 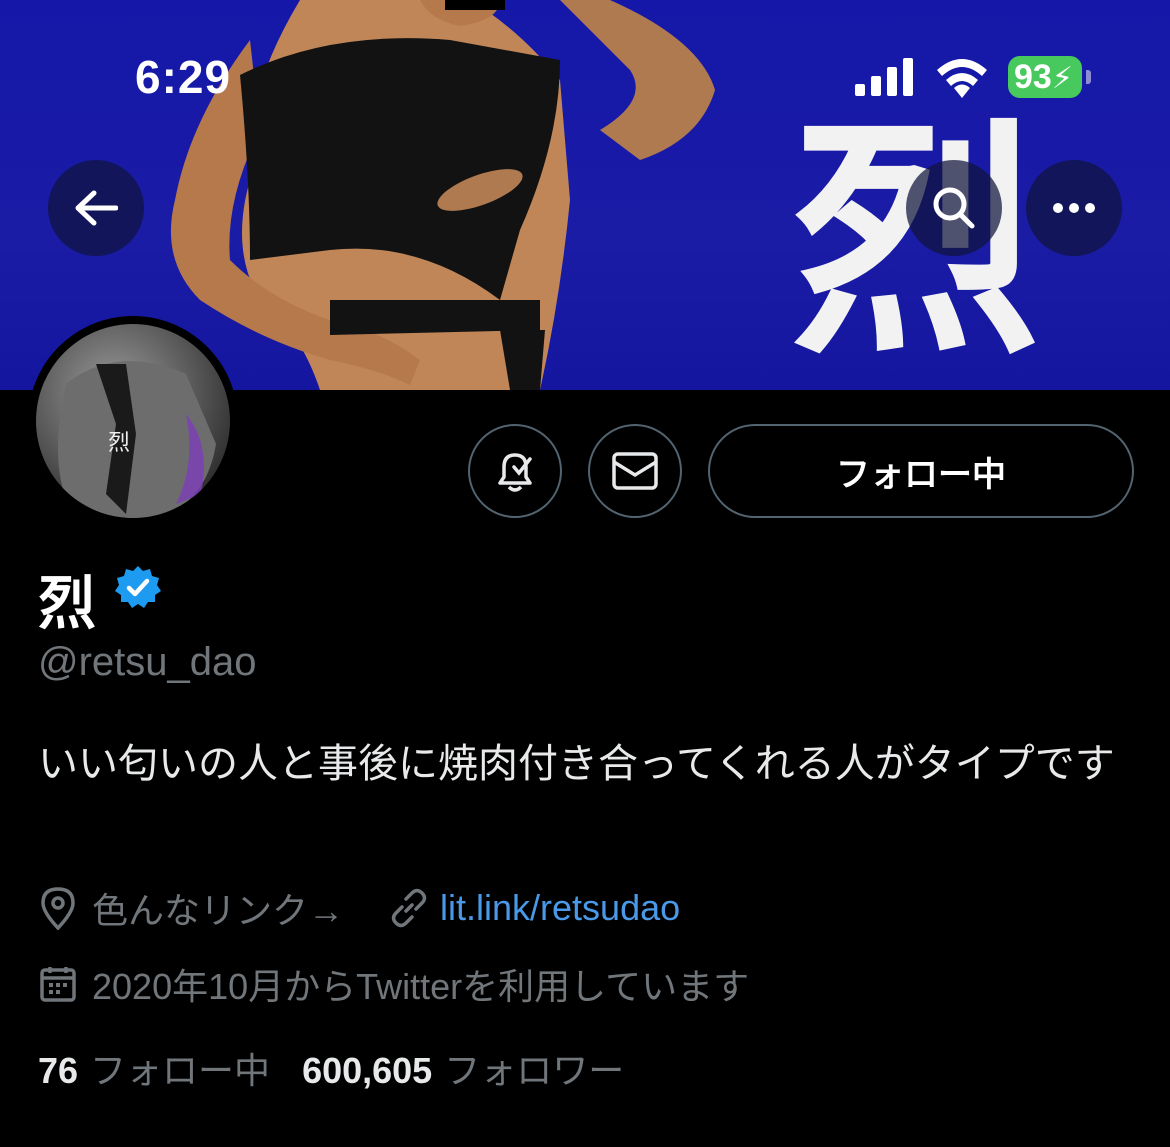 I want to click on more-horizontal-icon, so click(x=1074, y=208).